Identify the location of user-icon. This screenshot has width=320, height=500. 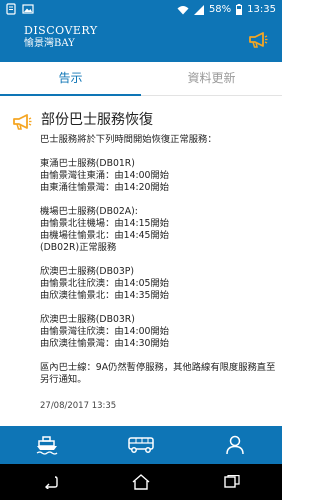
(235, 445).